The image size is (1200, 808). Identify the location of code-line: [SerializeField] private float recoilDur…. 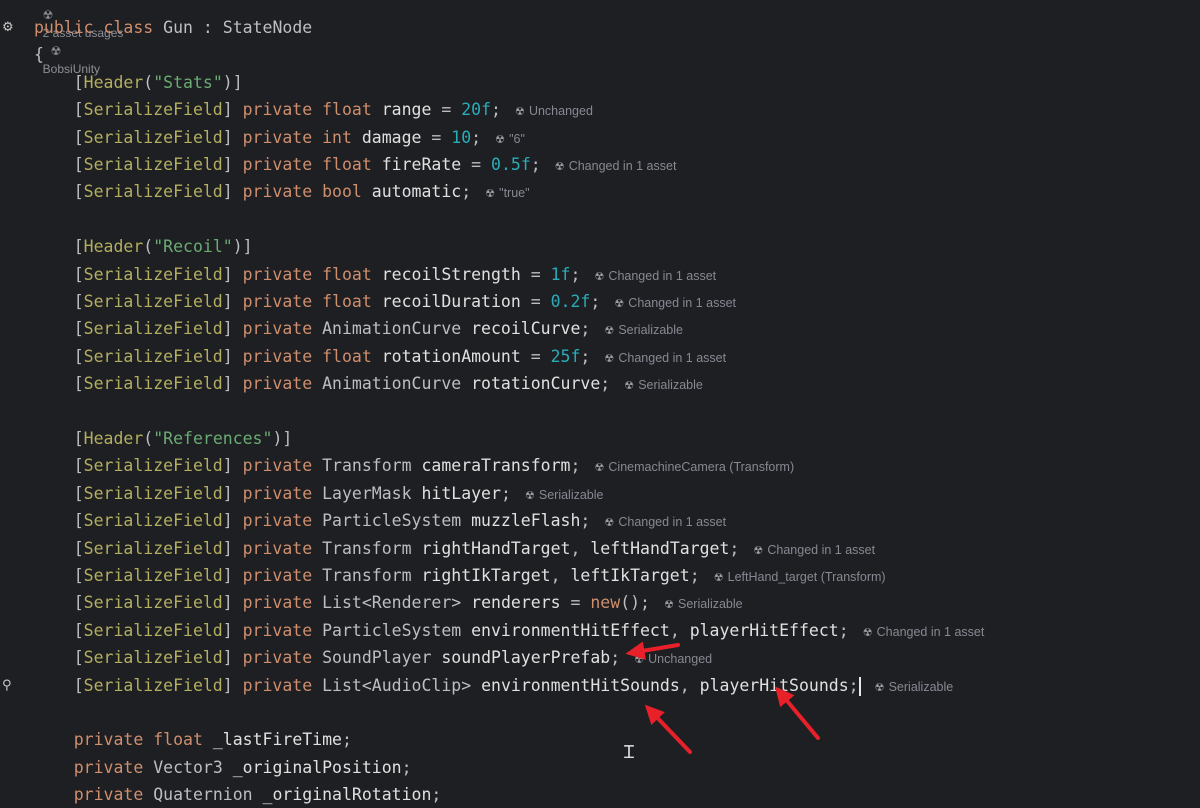
(385, 301).